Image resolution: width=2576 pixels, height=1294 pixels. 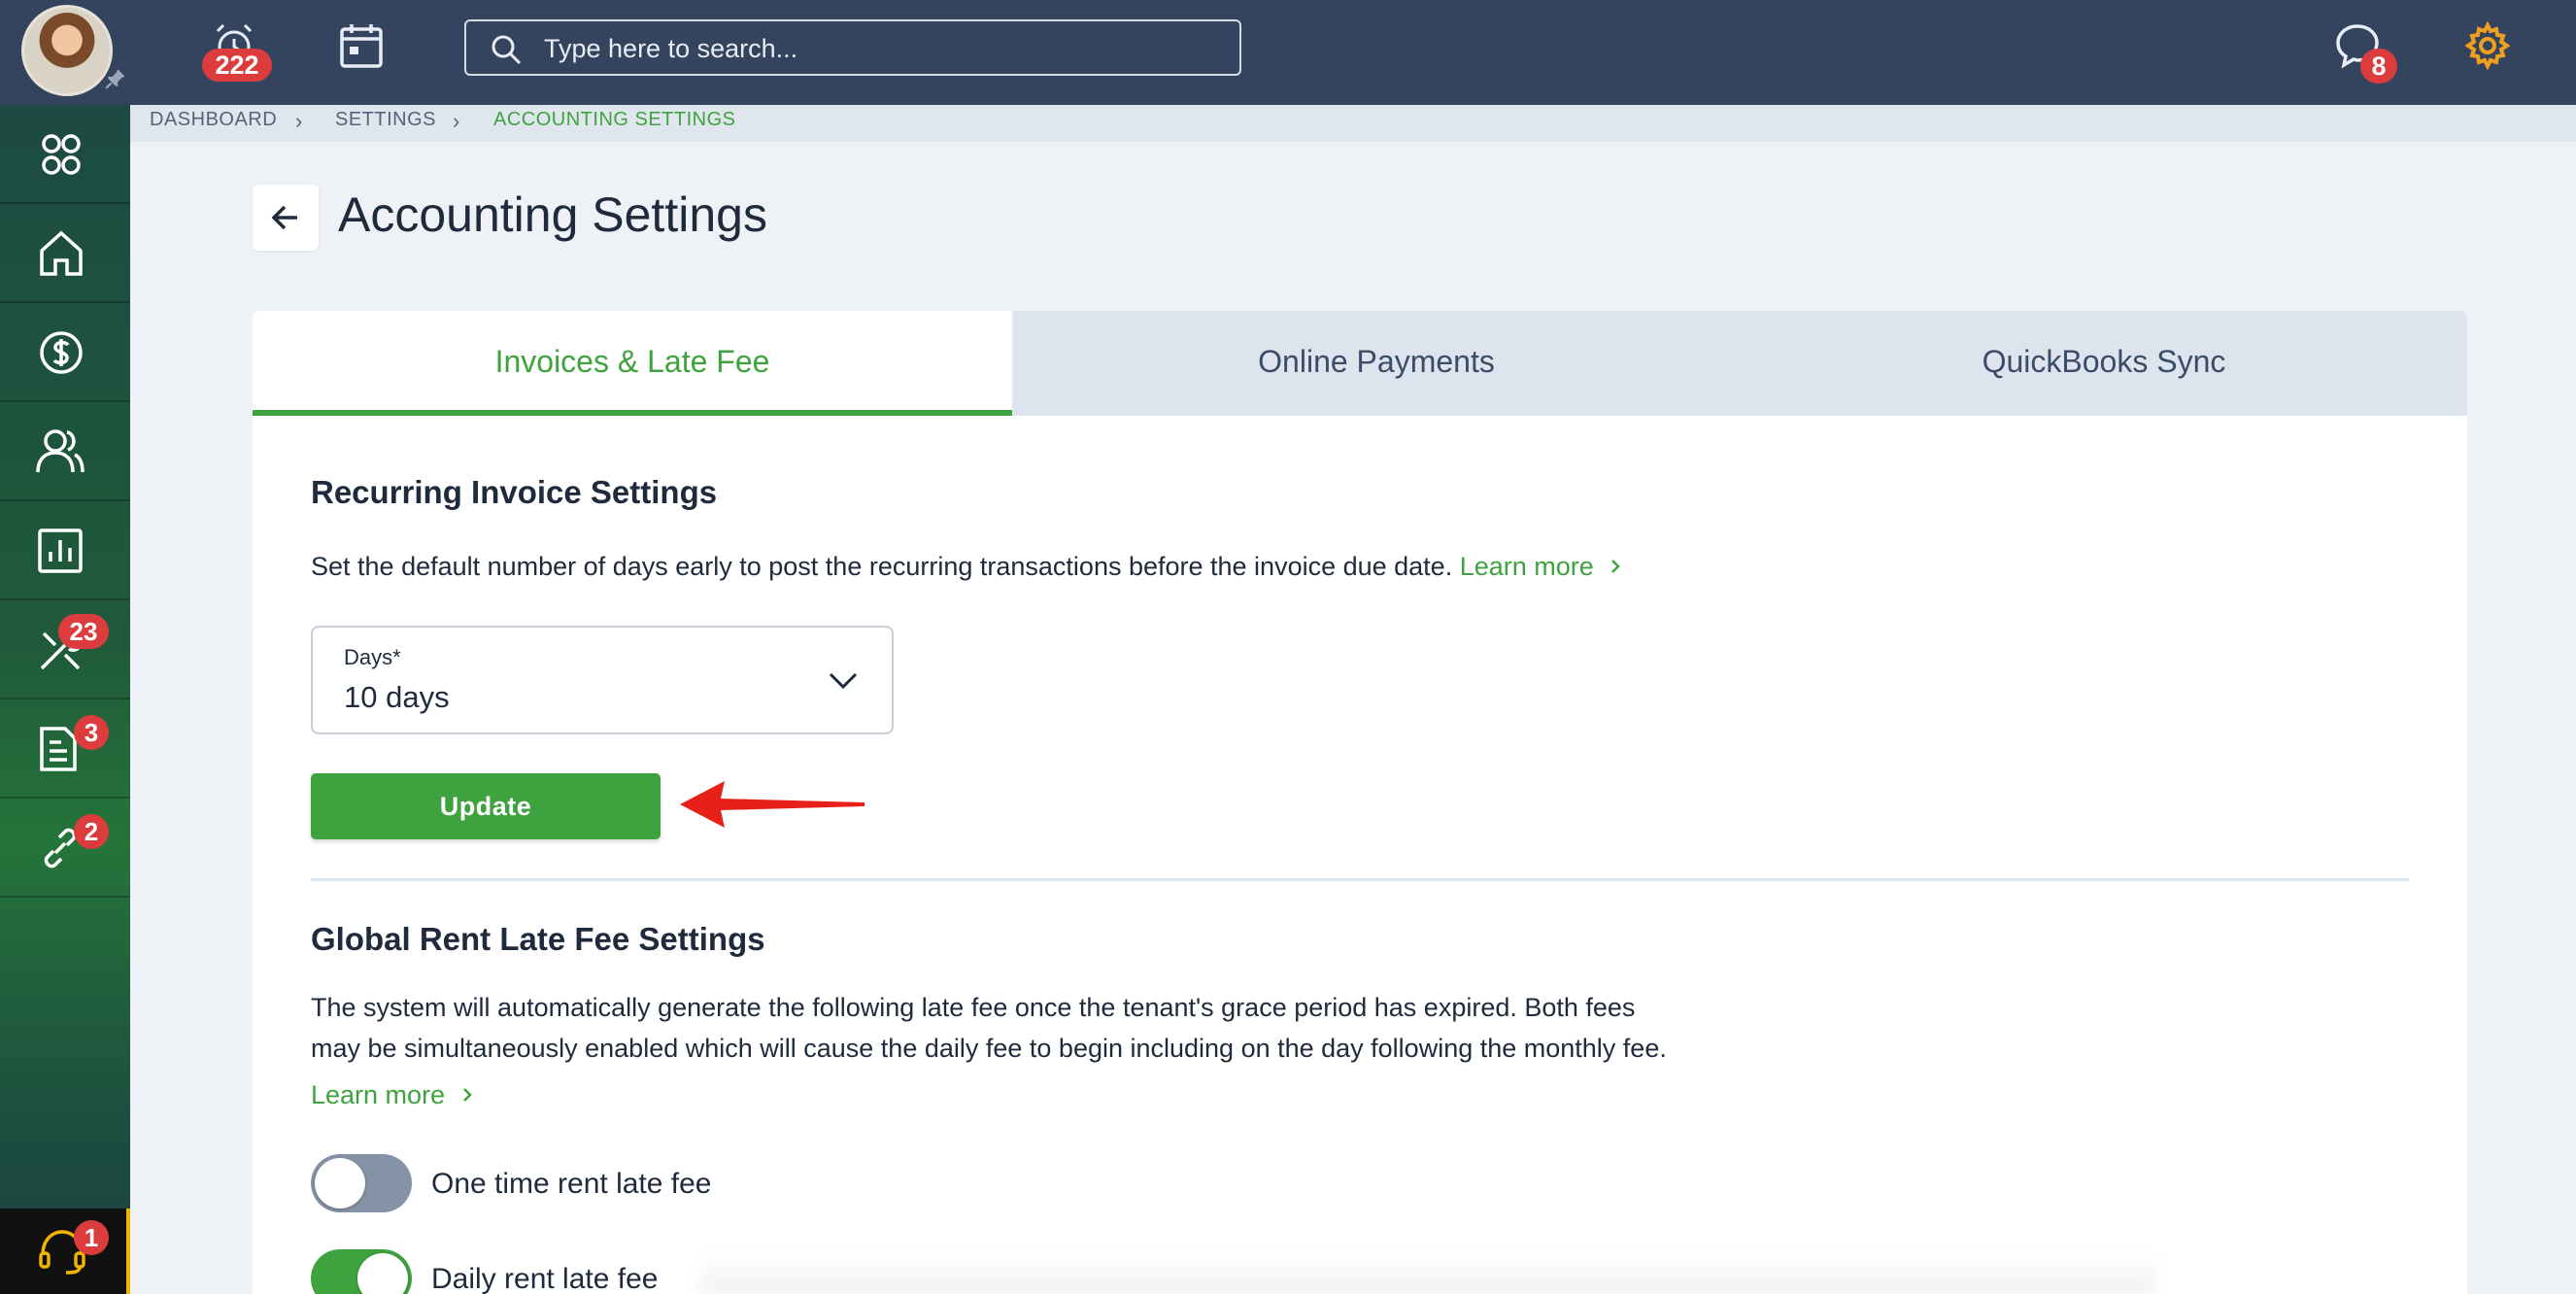 I want to click on search-input, so click(x=884, y=48).